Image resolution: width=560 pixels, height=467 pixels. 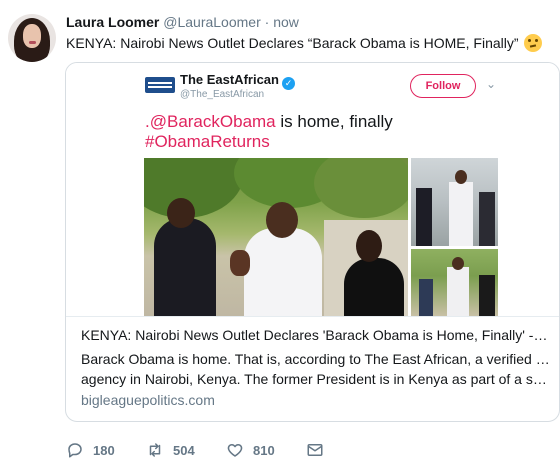 I want to click on avatar-lips, so click(x=32, y=42).